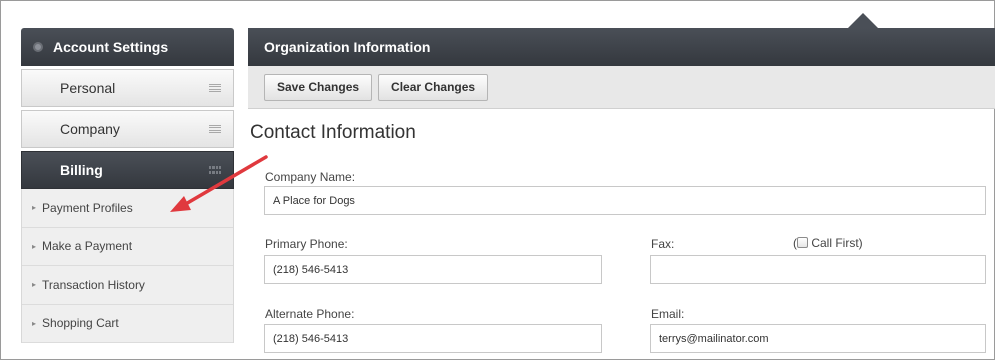  Describe the element at coordinates (127, 88) in the screenshot. I see `sidebar-item-personal: Personal` at that location.